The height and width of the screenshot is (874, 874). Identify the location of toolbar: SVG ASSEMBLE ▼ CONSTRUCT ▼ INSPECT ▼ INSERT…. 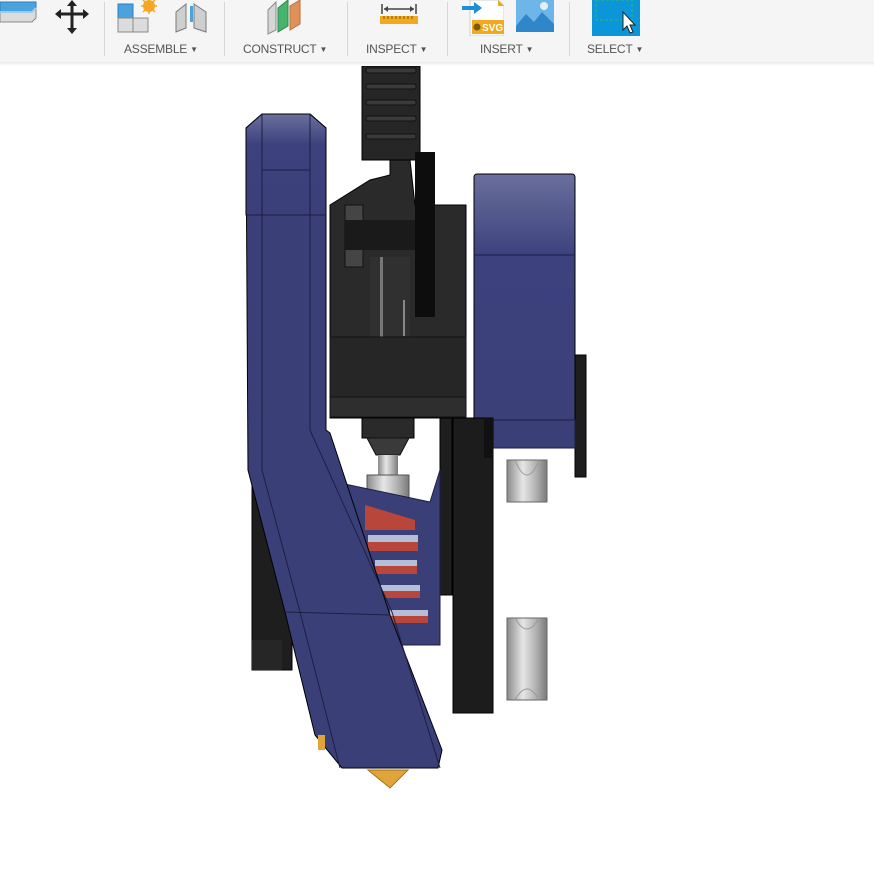
(437, 31).